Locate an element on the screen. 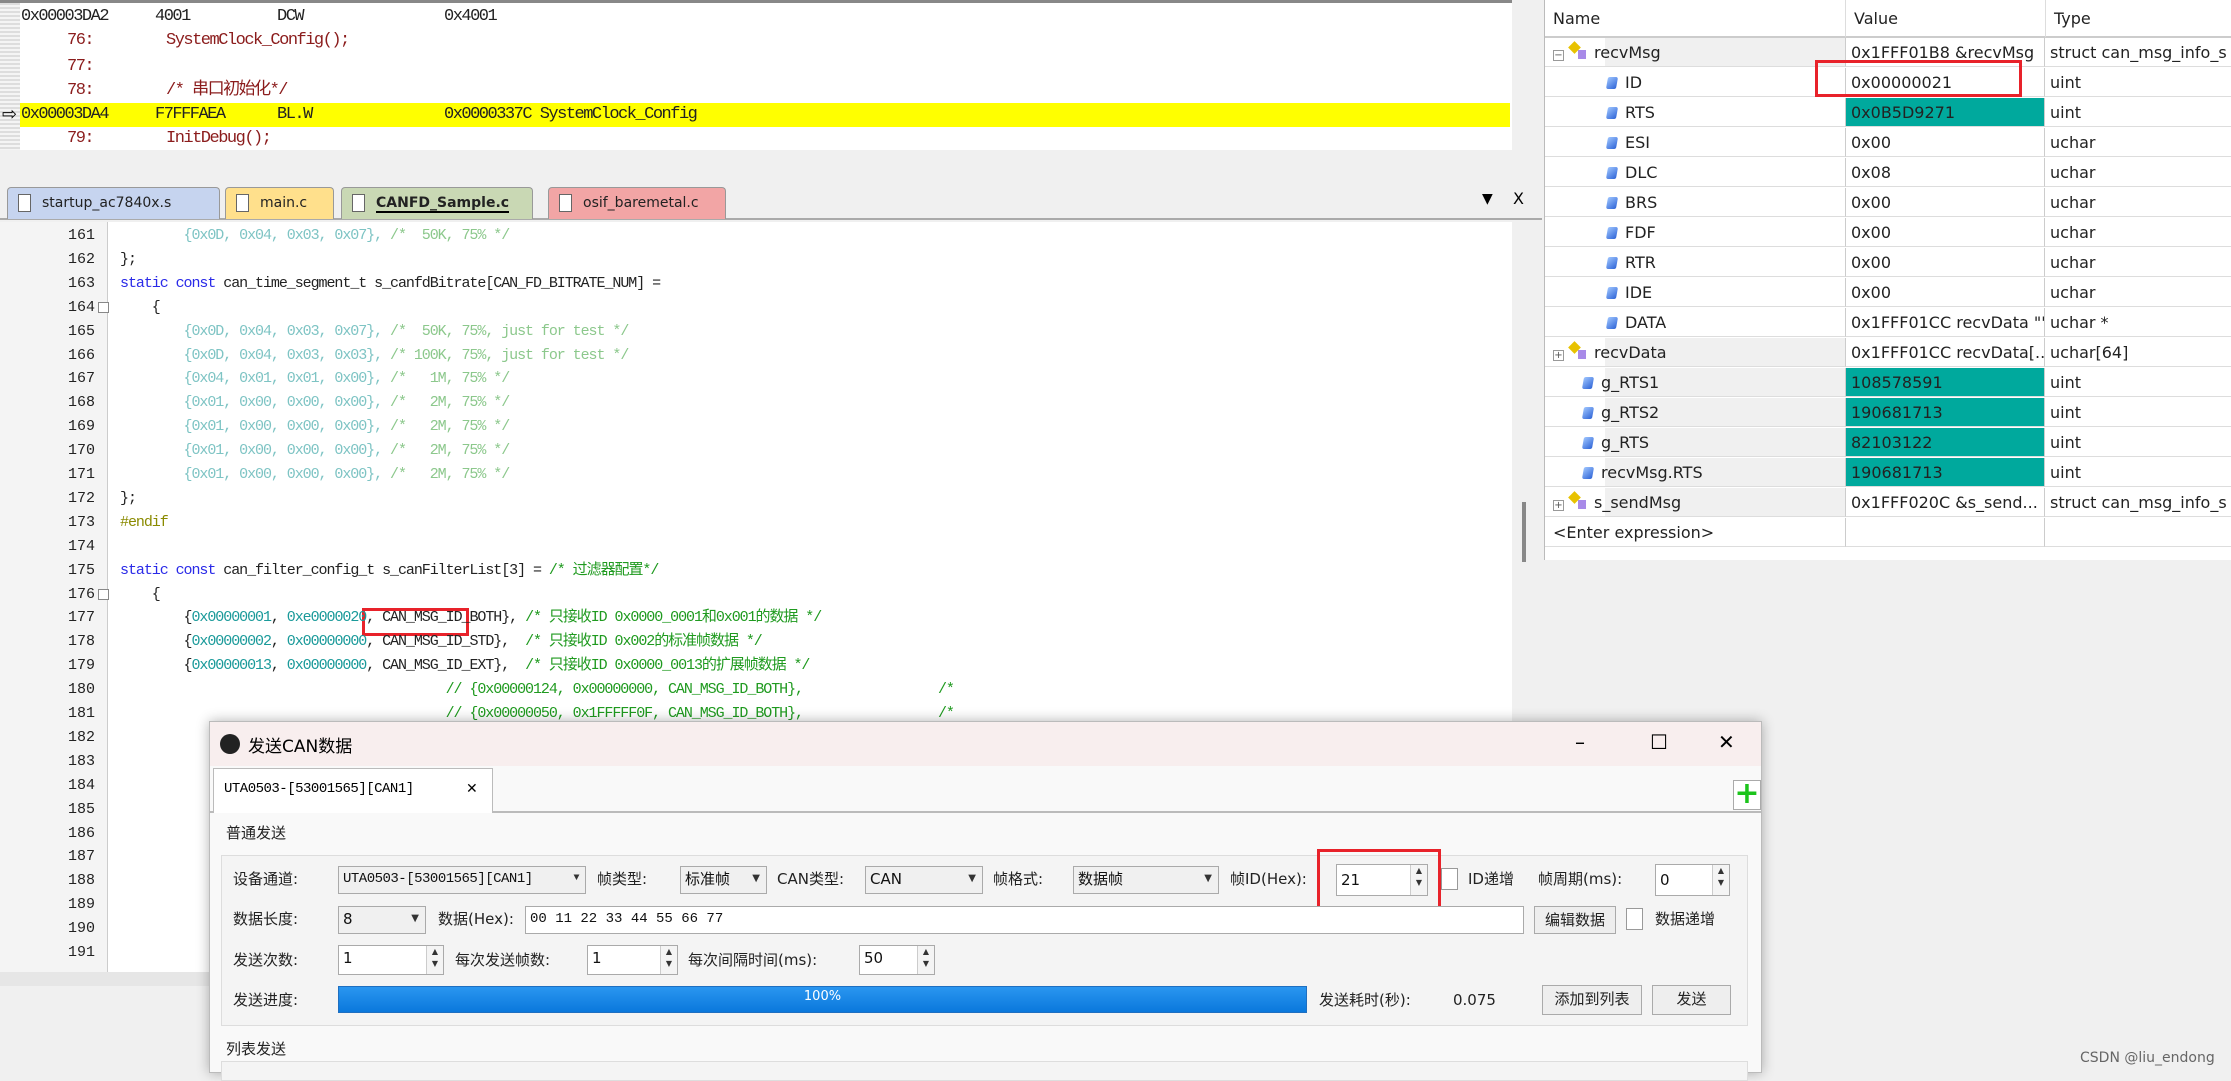 This screenshot has width=2231, height=1081. watch-value is located at coordinates (1945, 532).